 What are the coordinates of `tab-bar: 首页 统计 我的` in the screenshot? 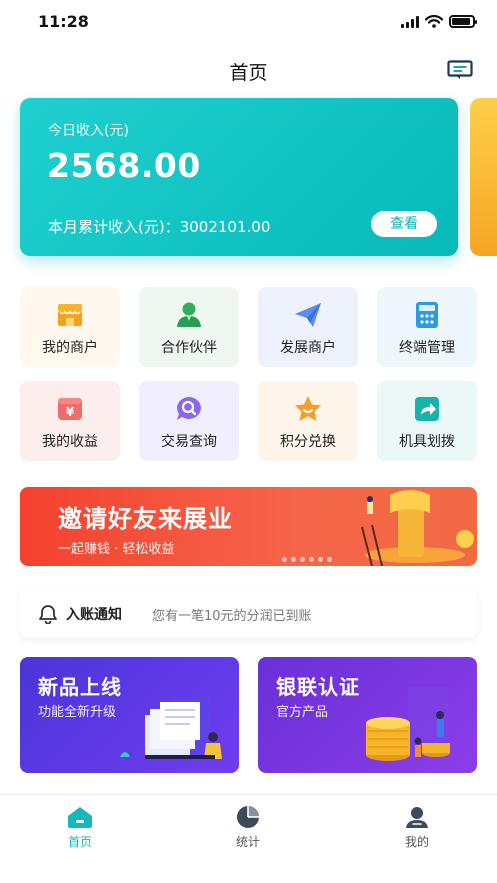 It's located at (248, 838).